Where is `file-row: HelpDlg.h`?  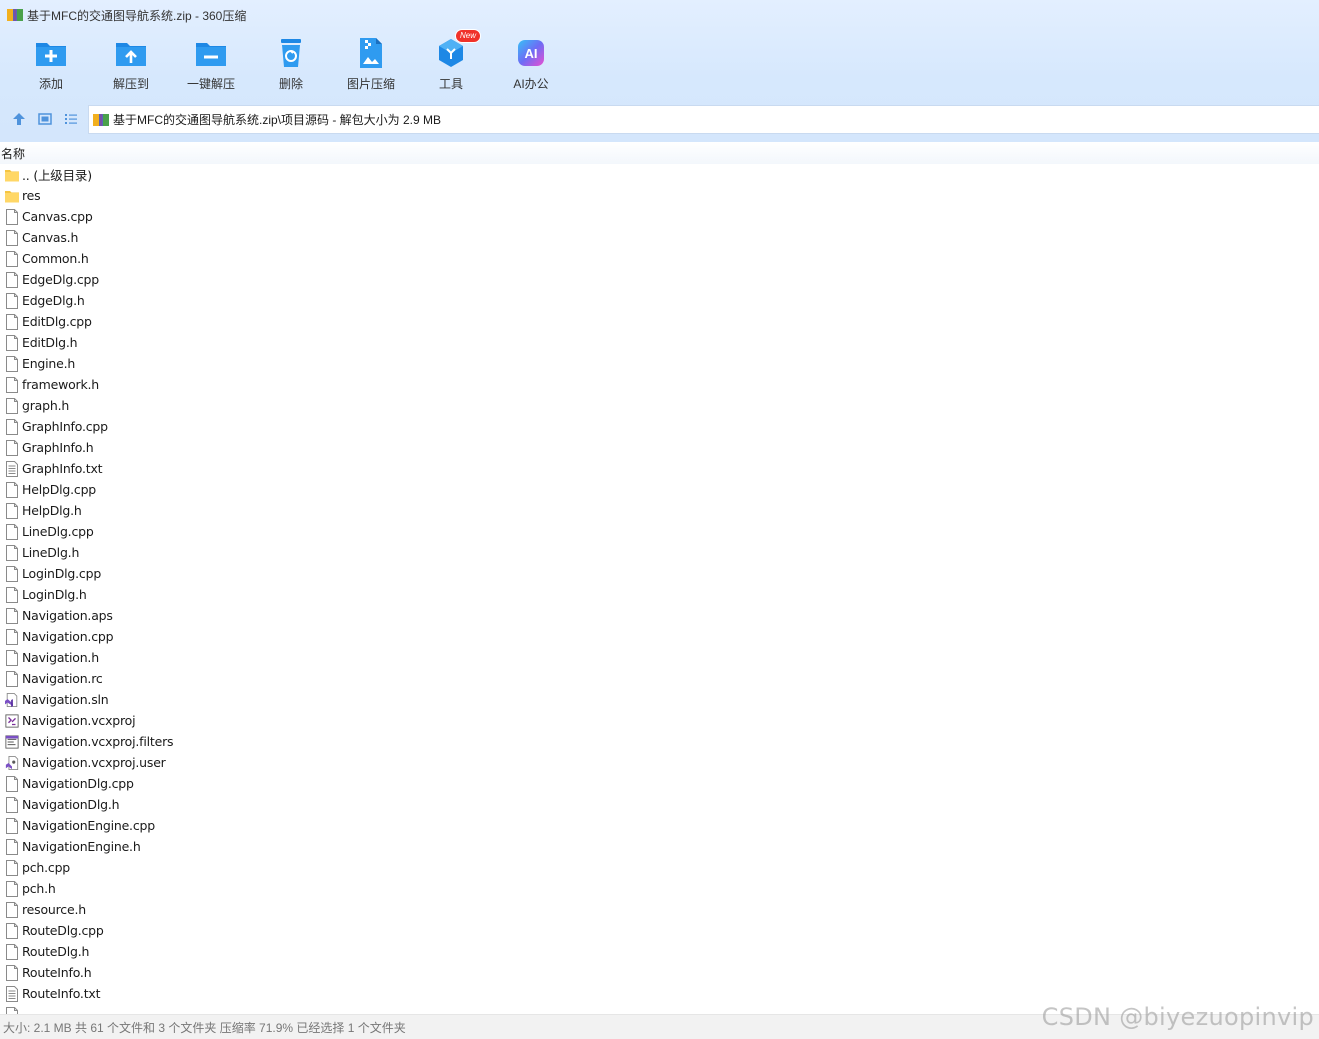
file-row: HelpDlg.h is located at coordinates (659, 510).